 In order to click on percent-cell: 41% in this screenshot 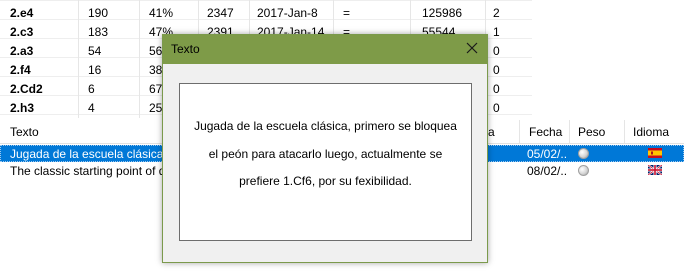, I will do `click(161, 13)`.